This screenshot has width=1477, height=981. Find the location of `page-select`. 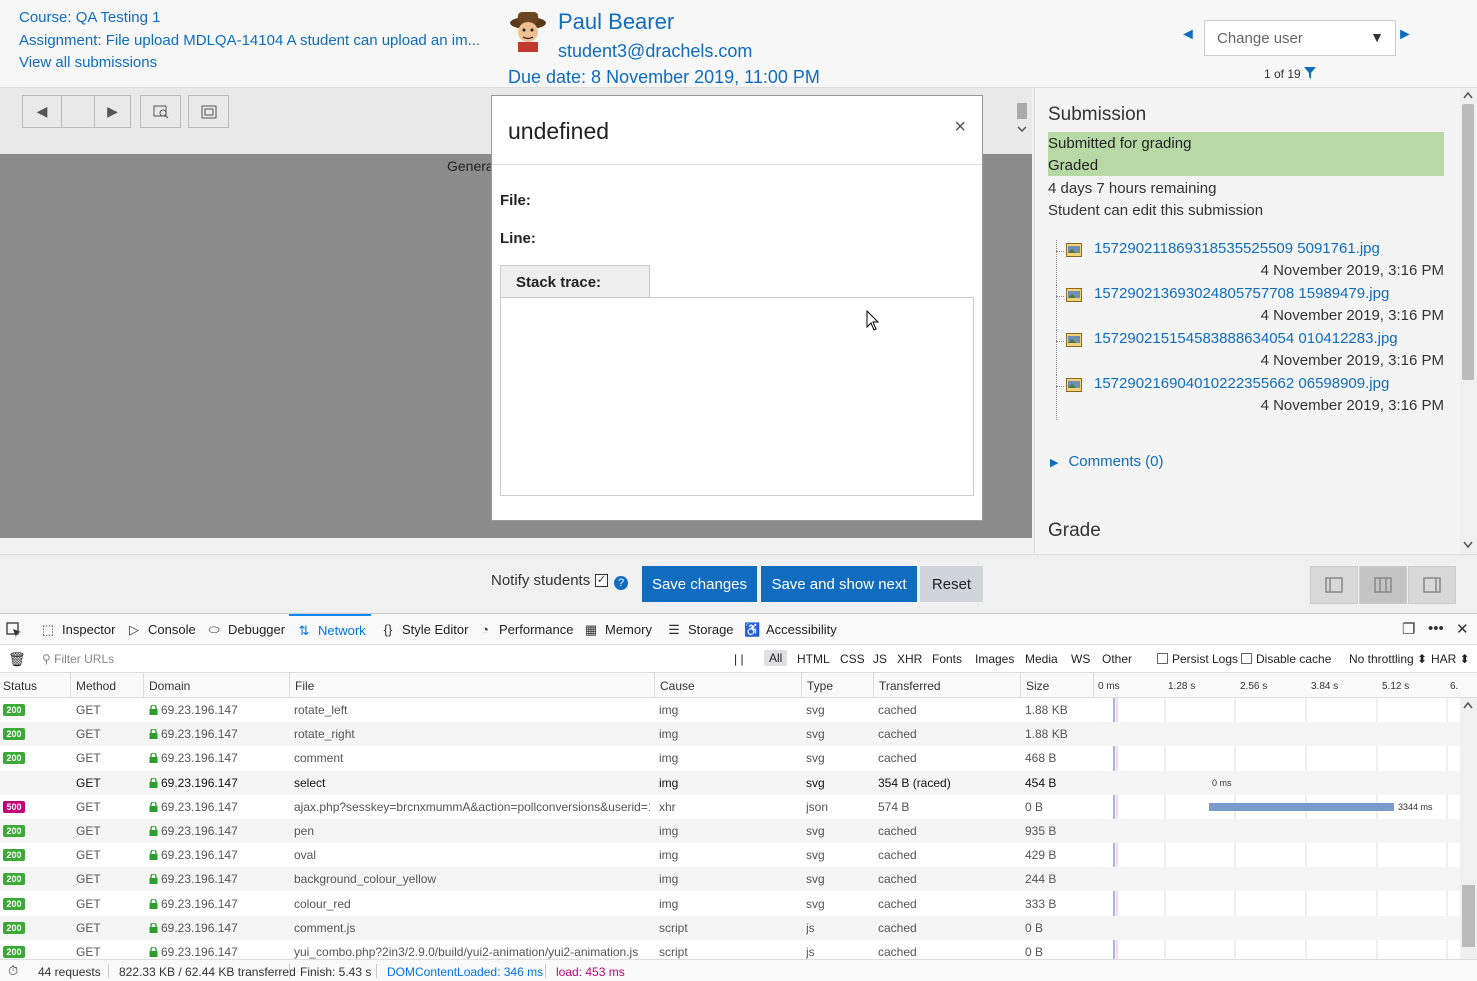

page-select is located at coordinates (78, 111).